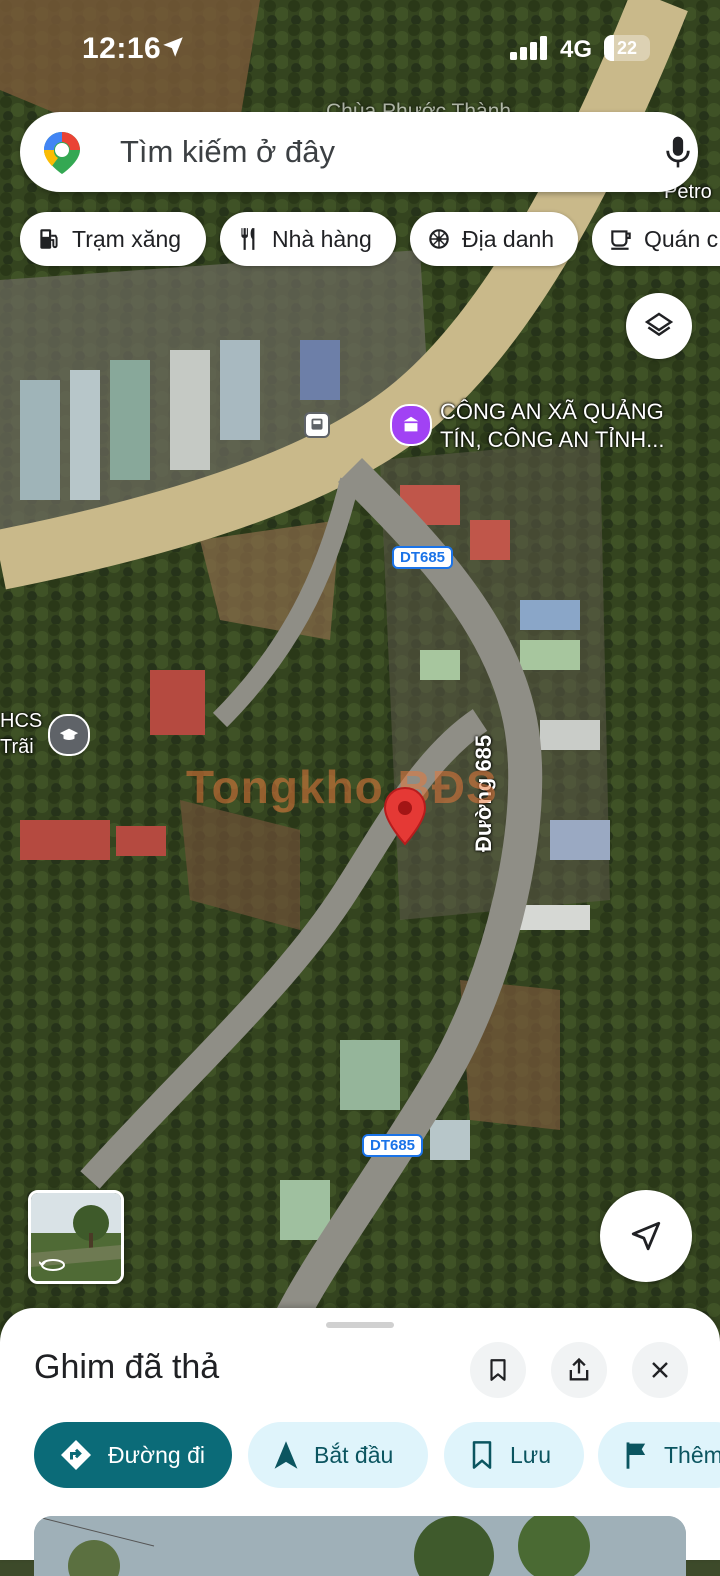 This screenshot has width=720, height=1576. What do you see at coordinates (528, 48) in the screenshot?
I see `cellular-signal-icon` at bounding box center [528, 48].